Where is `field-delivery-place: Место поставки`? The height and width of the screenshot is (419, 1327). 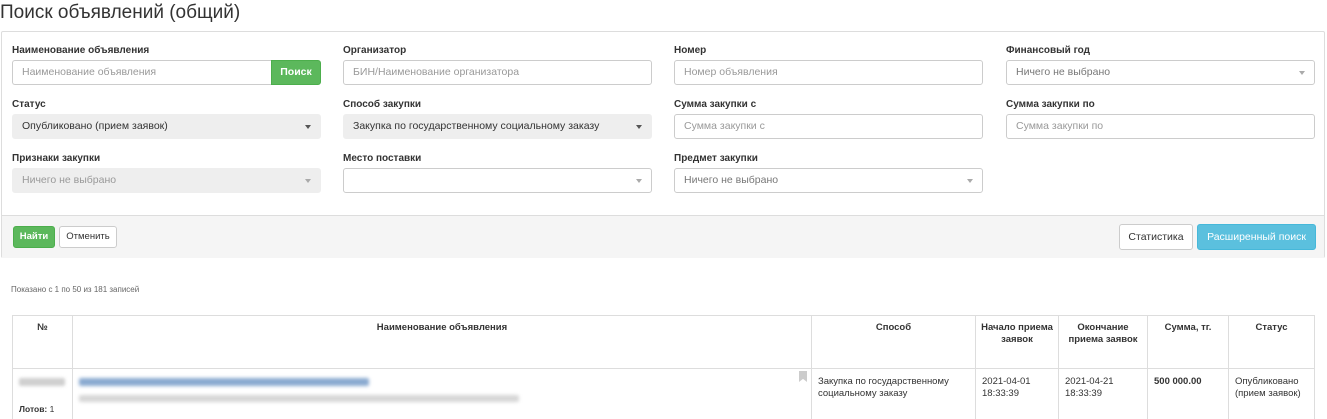 field-delivery-place: Место поставки is located at coordinates (497, 172).